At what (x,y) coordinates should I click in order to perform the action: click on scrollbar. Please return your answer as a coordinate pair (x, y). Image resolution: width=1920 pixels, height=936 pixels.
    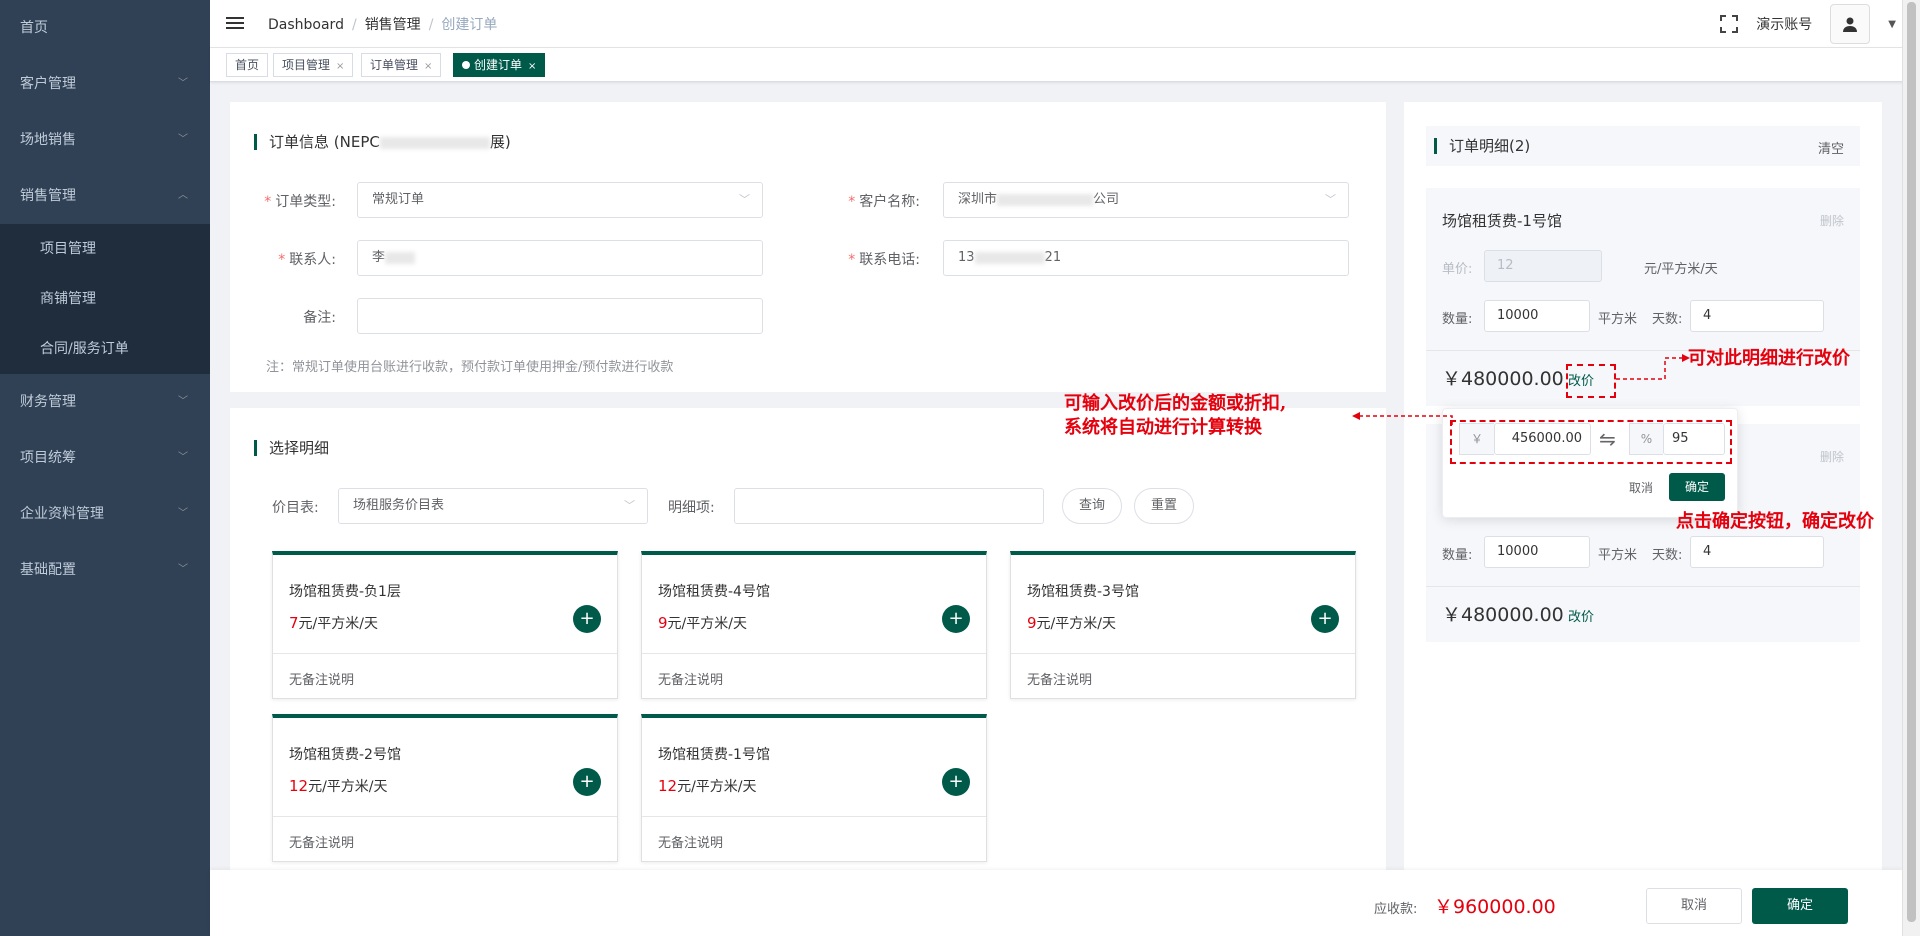
    Looking at the image, I should click on (1911, 468).